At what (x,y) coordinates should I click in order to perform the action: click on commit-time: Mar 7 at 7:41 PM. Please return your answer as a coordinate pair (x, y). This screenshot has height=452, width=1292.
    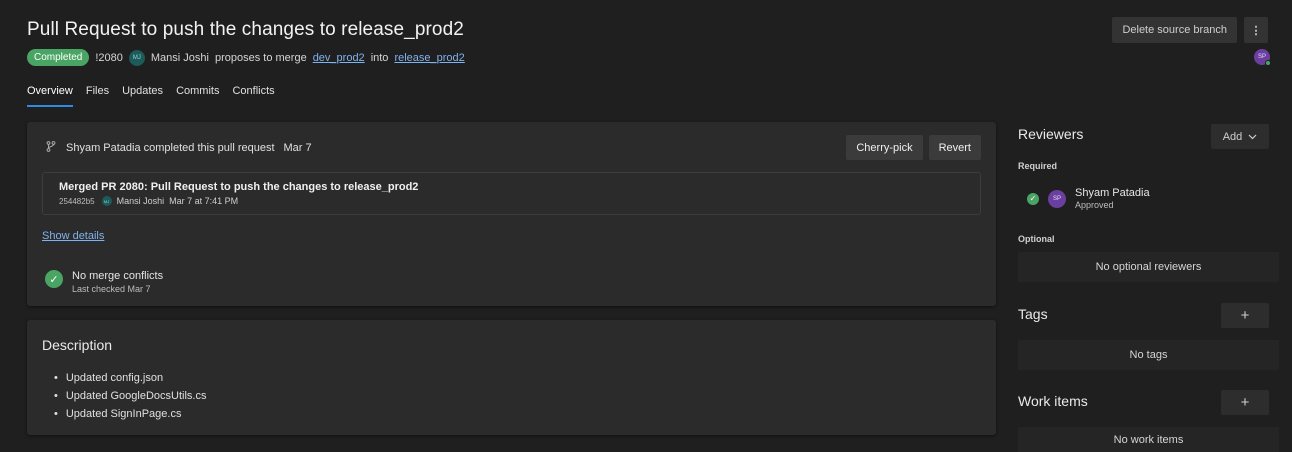
    Looking at the image, I should click on (204, 201).